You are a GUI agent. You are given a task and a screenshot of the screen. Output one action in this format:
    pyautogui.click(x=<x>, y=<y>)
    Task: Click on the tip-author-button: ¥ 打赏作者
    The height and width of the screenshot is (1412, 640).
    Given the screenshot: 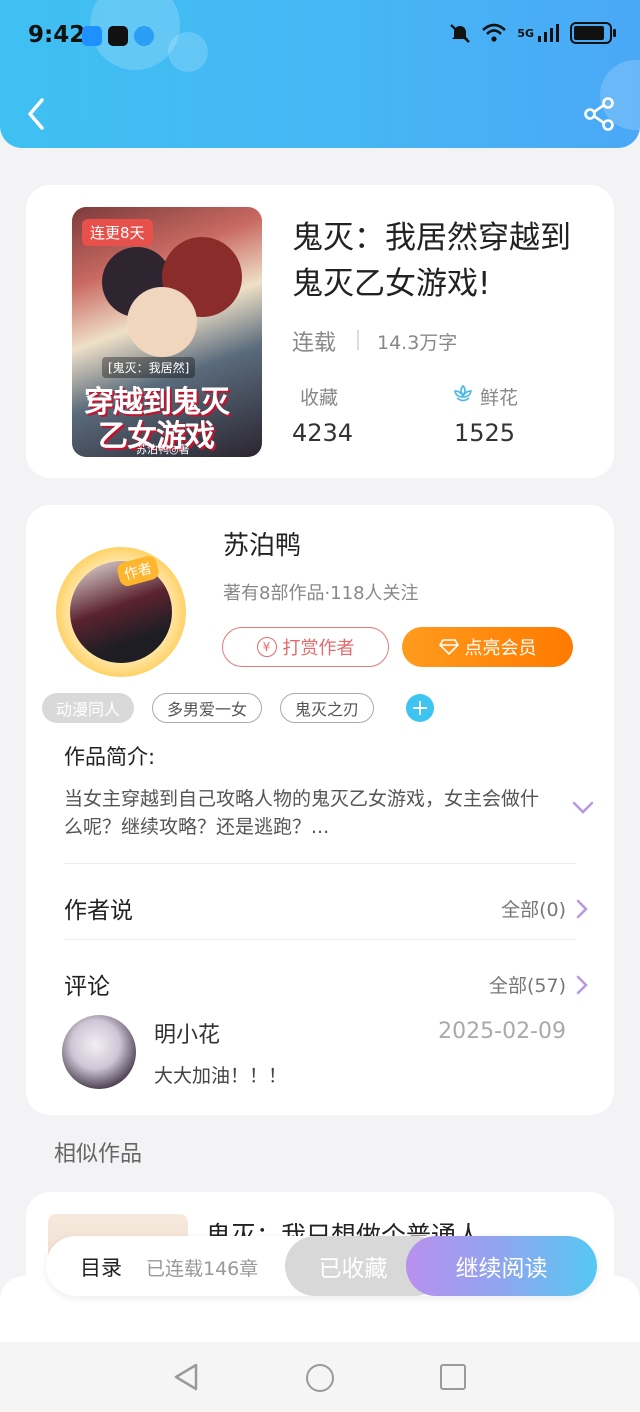 What is the action you would take?
    pyautogui.click(x=305, y=647)
    